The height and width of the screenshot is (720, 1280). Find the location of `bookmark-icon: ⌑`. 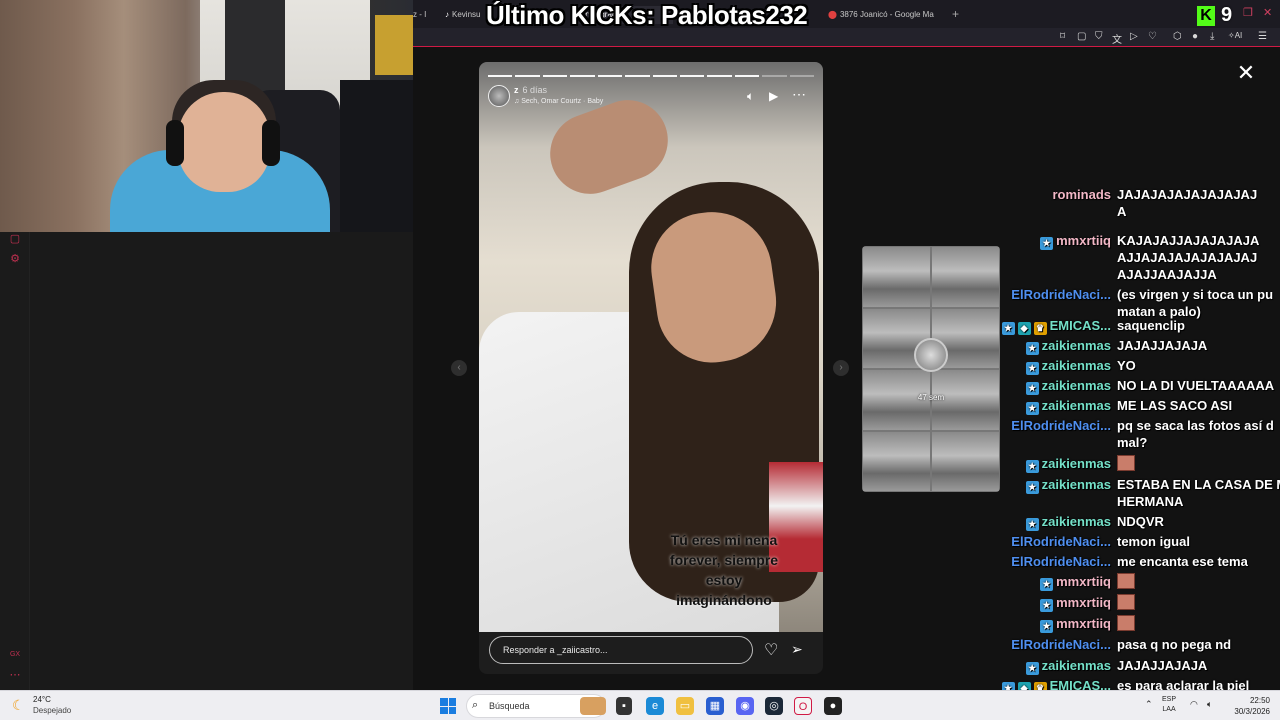

bookmark-icon: ⌑ is located at coordinates (1062, 36).